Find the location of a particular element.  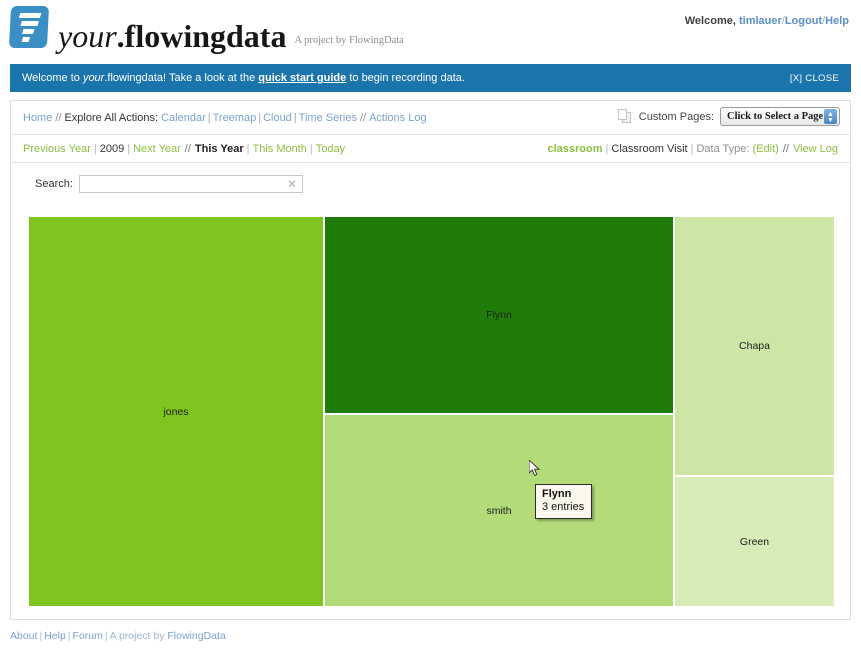

treemap-cell-label: smith is located at coordinates (499, 510).